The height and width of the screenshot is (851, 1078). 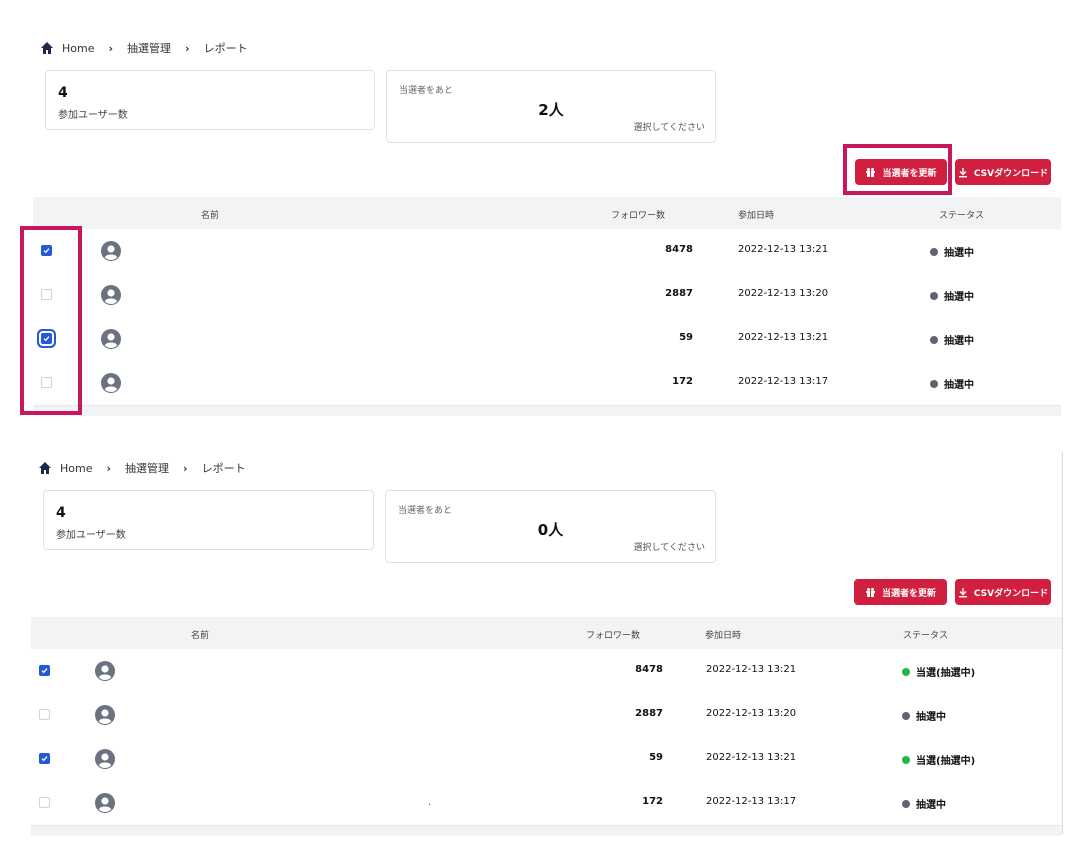 I want to click on table-row: 8478 2022-12-13 13:21 当選(抽選中), so click(x=546, y=671).